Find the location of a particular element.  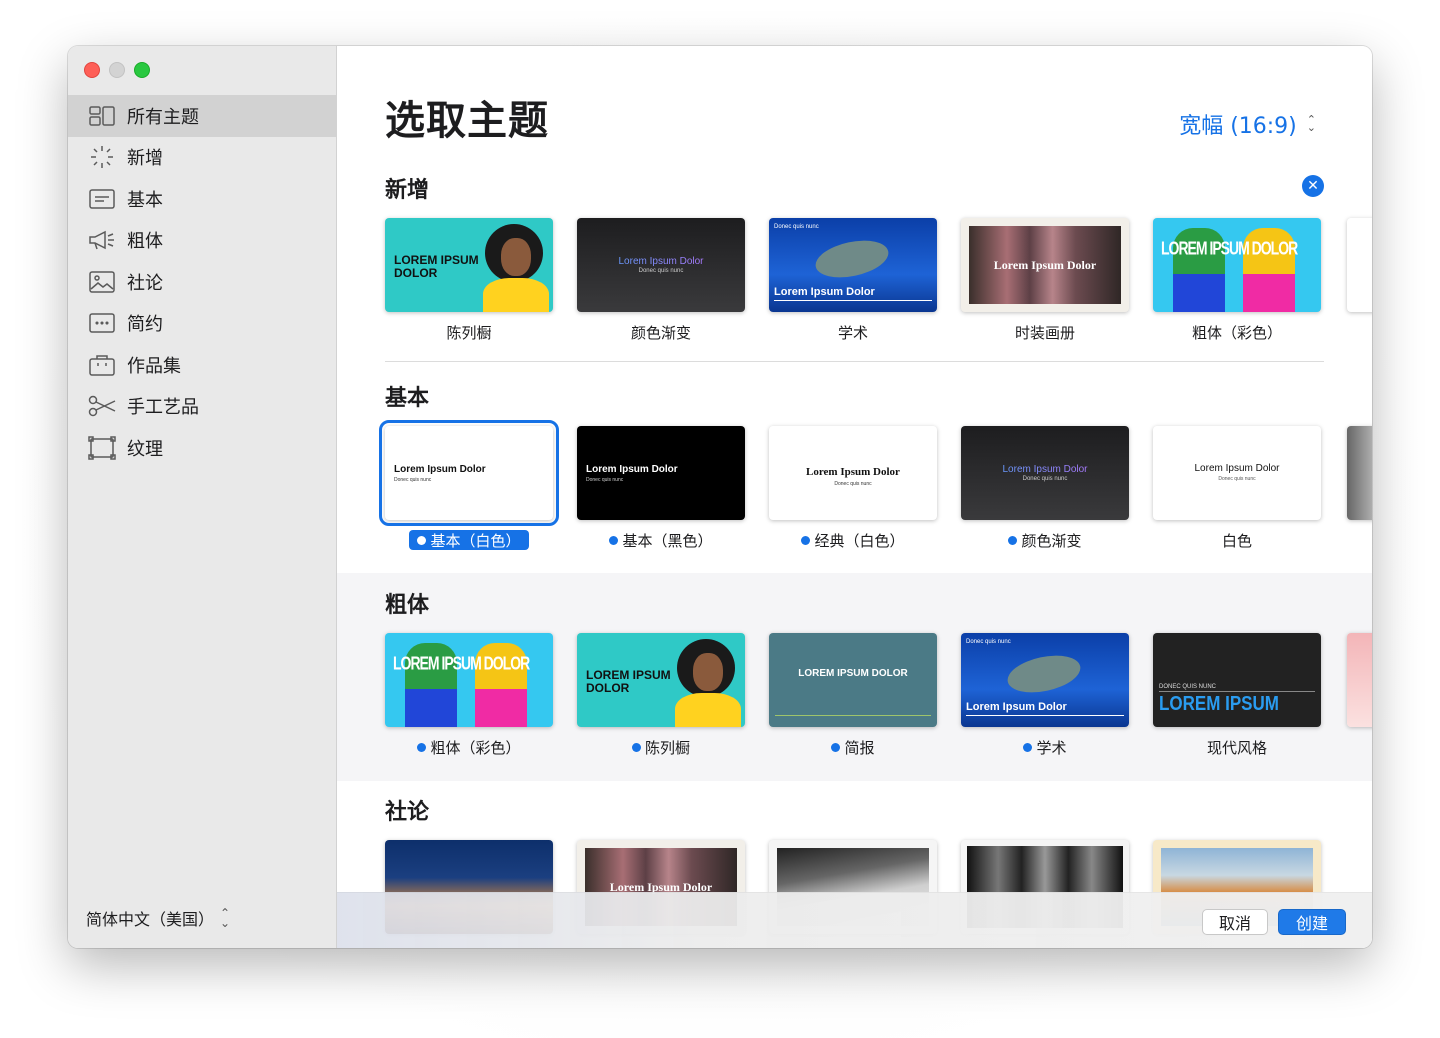

section-title-basic: 基本 is located at coordinates (407, 398).